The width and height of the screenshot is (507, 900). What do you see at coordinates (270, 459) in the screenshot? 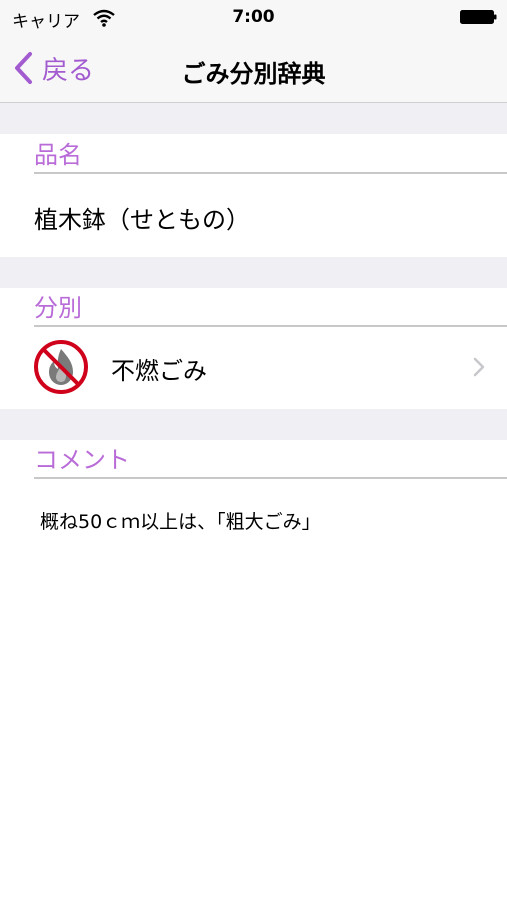
I see `comment-section-header: コメント` at bounding box center [270, 459].